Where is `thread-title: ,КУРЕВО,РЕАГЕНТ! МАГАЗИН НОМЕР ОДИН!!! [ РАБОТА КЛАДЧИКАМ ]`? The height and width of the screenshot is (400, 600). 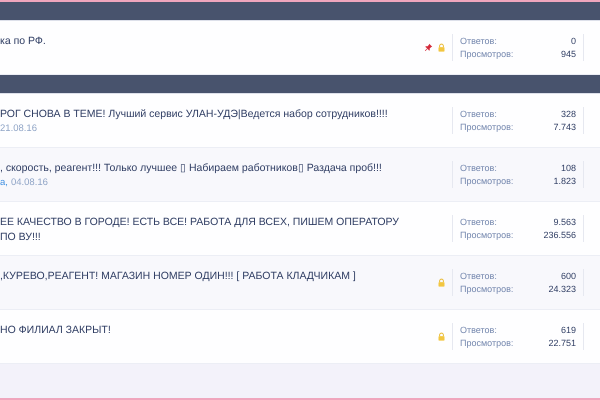 thread-title: ,КУРЕВО,РЕАГЕНТ! МАГАЗИН НОМЕР ОДИН!!! [ РАБОТА КЛАДЧИКАМ ] is located at coordinates (178, 276).